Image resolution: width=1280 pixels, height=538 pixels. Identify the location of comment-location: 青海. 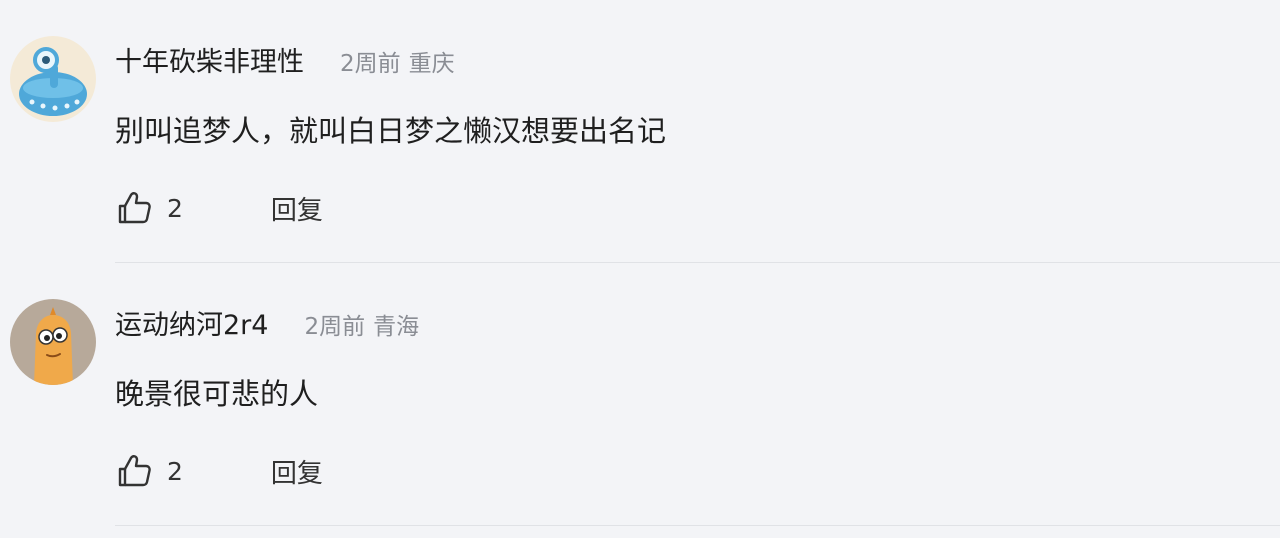
(396, 327).